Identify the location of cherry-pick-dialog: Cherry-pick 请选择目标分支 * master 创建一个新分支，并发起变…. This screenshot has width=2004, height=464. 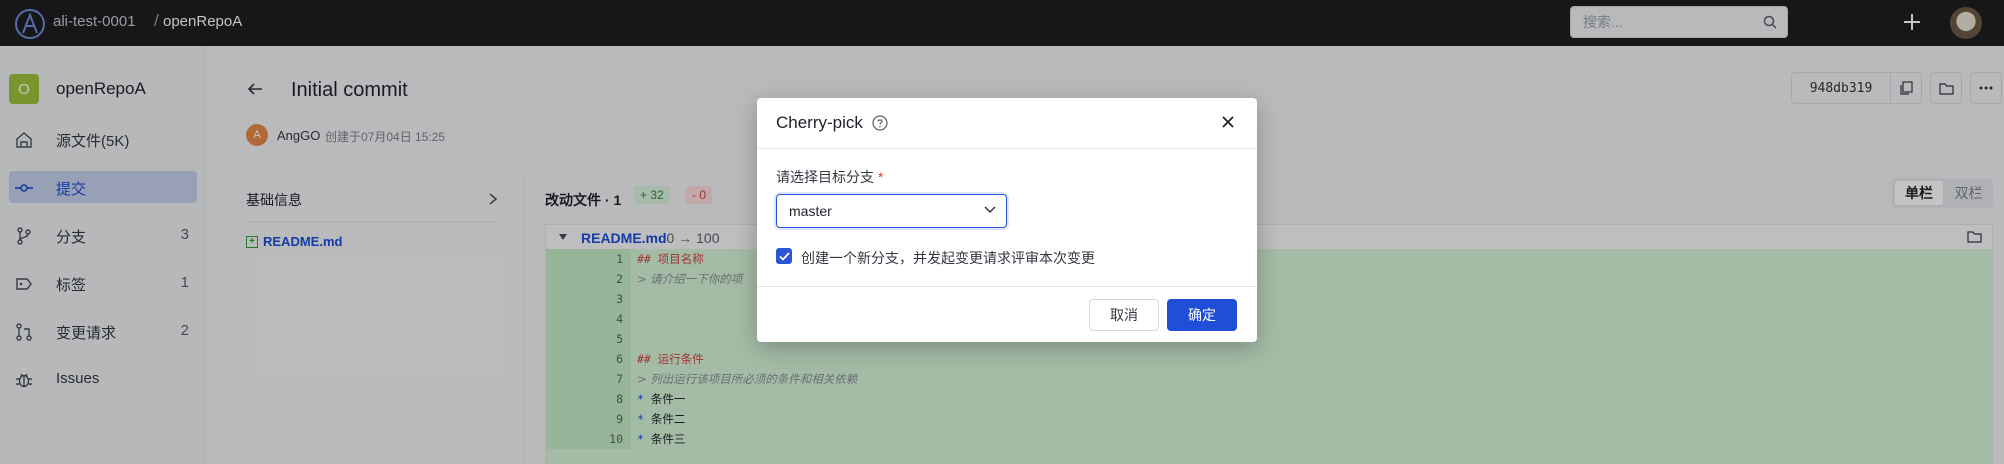
(1007, 220).